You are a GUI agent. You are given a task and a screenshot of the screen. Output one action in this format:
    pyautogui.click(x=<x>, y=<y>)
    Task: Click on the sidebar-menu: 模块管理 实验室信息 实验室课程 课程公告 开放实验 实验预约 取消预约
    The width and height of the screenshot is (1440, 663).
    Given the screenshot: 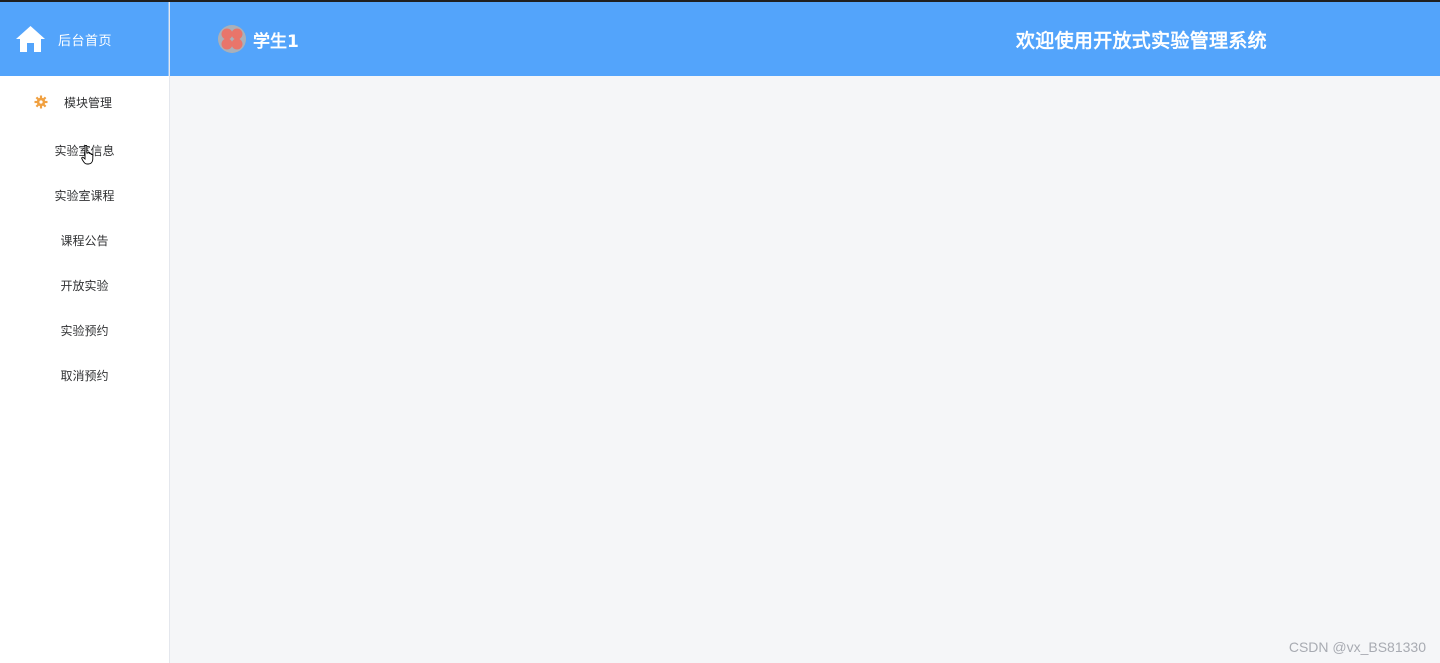 What is the action you would take?
    pyautogui.click(x=84, y=237)
    